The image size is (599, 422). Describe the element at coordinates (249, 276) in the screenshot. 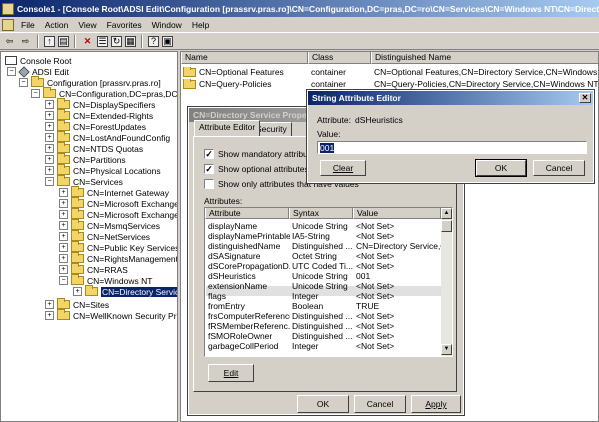

I see `attribute-name-cell: dSHeuristics` at that location.